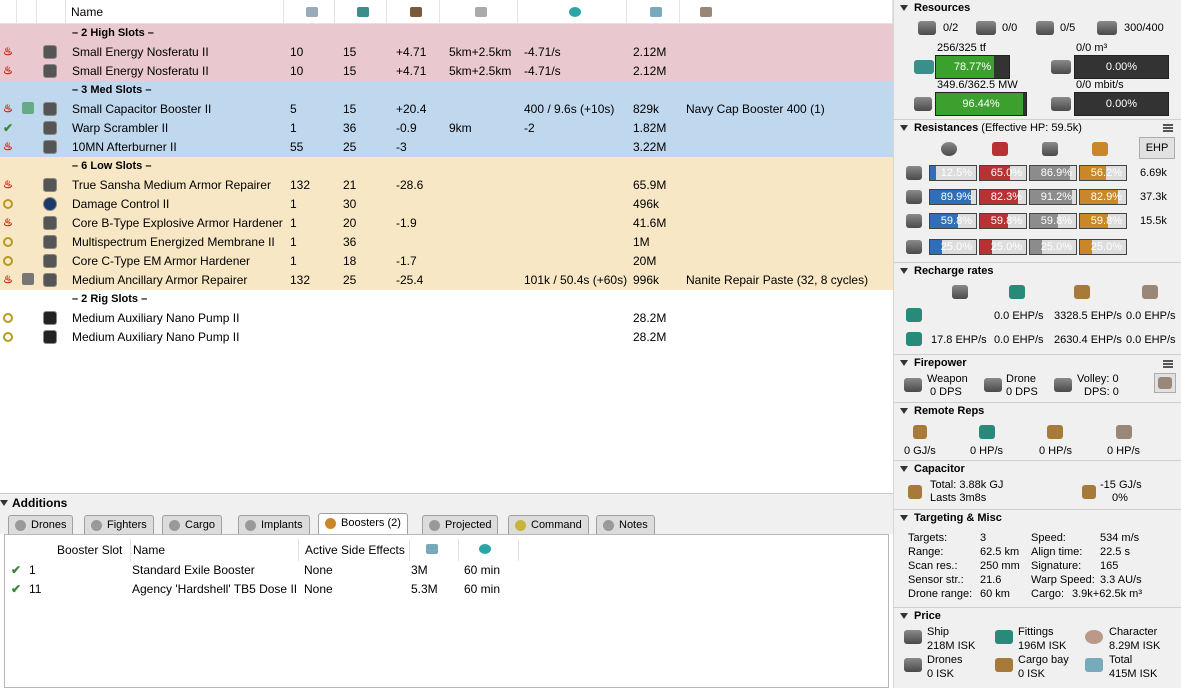  What do you see at coordinates (350, 223) in the screenshot?
I see `module-power: 20` at bounding box center [350, 223].